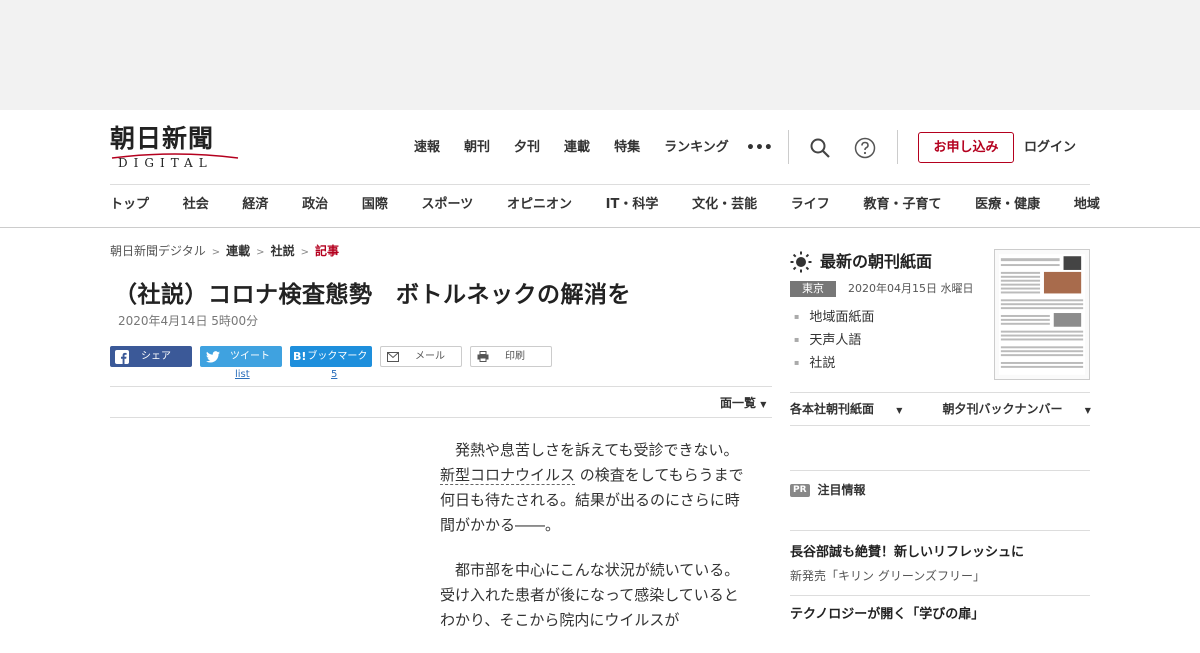 The image size is (1200, 653). Describe the element at coordinates (724, 205) in the screenshot. I see `category-item: 文化・芸能` at that location.